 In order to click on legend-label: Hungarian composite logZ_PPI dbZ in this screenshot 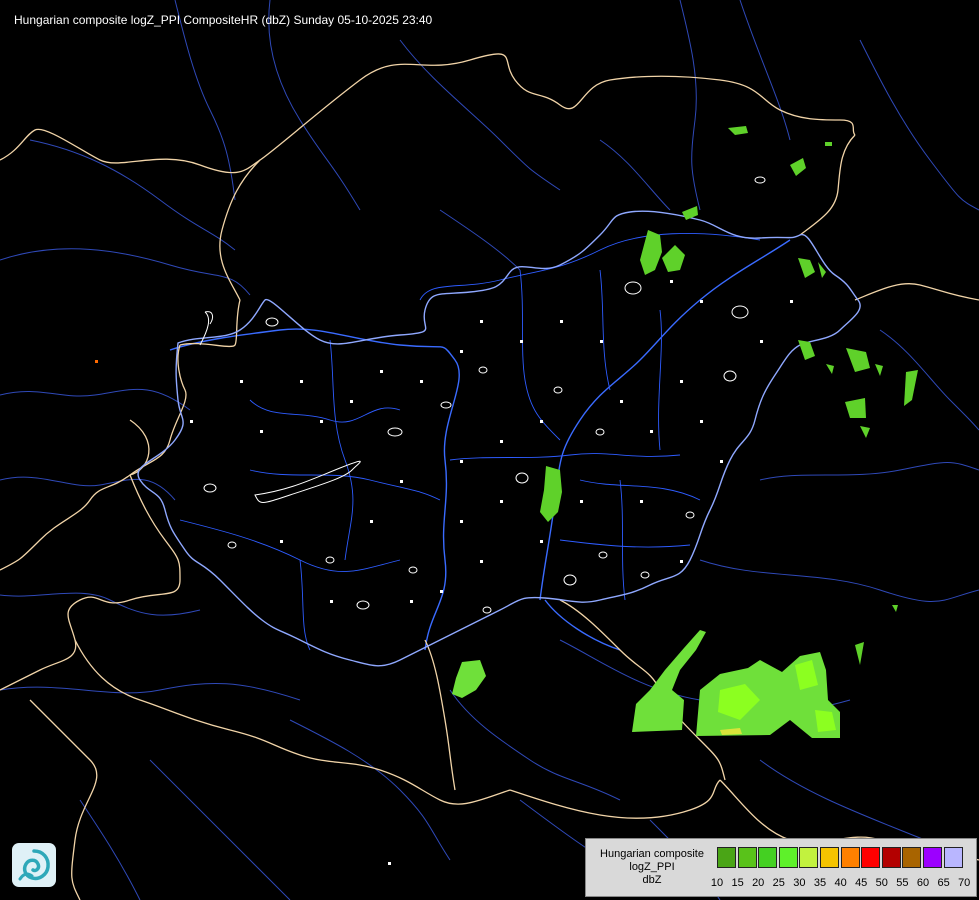, I will do `click(652, 867)`.